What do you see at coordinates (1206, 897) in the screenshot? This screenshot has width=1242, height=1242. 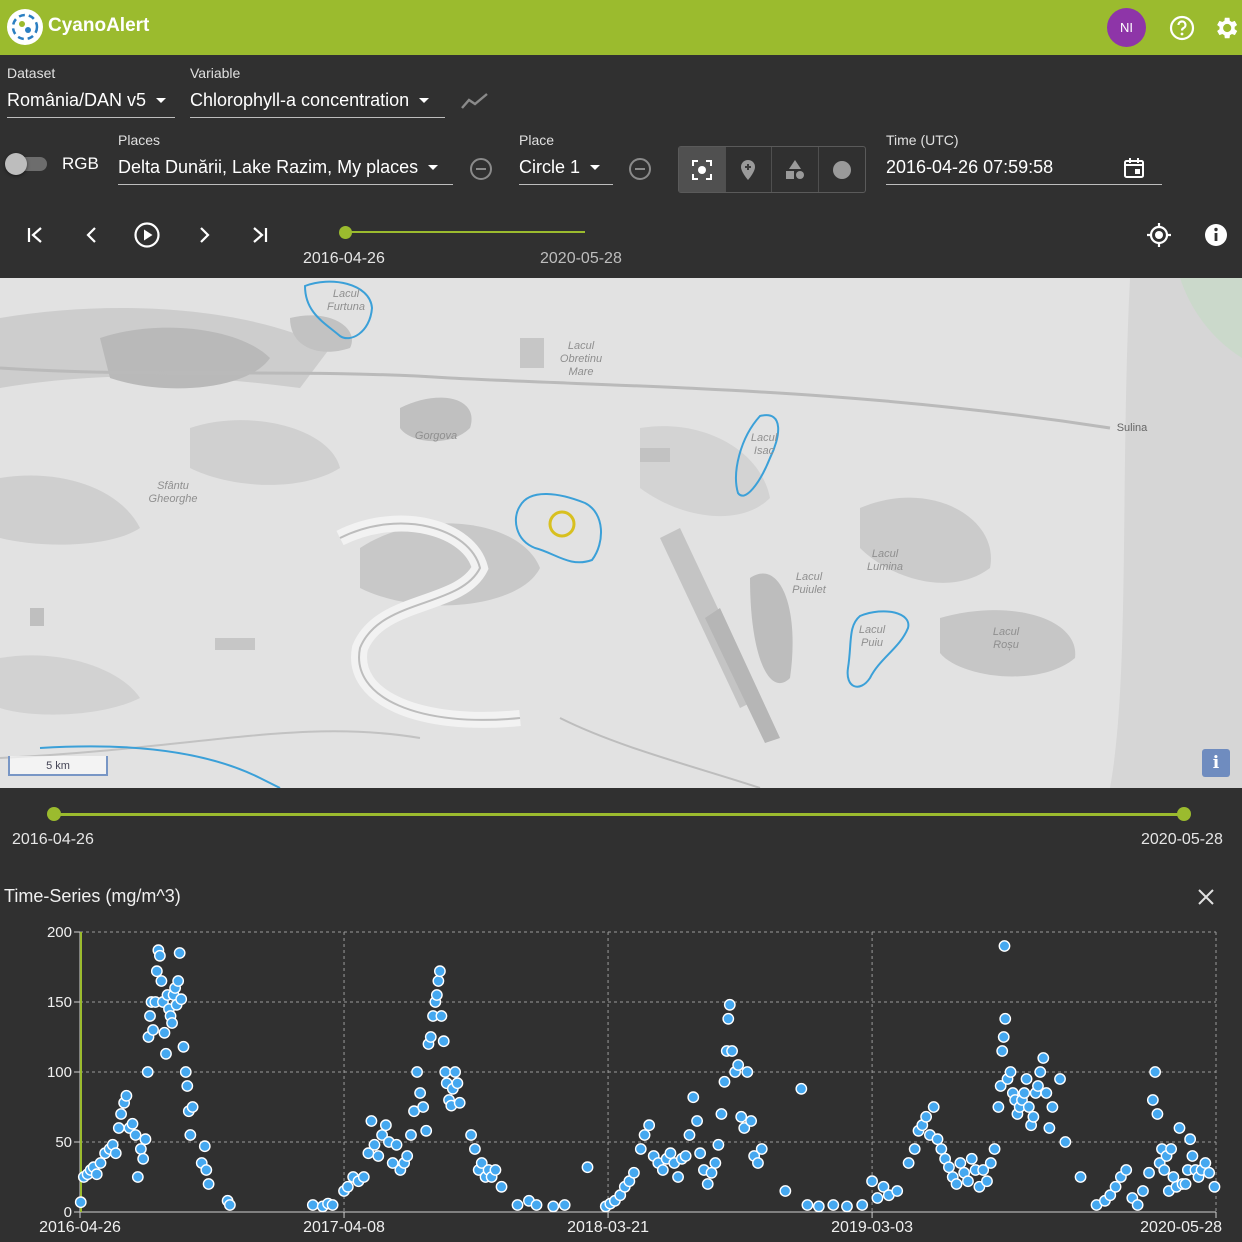 I see `close-icon` at bounding box center [1206, 897].